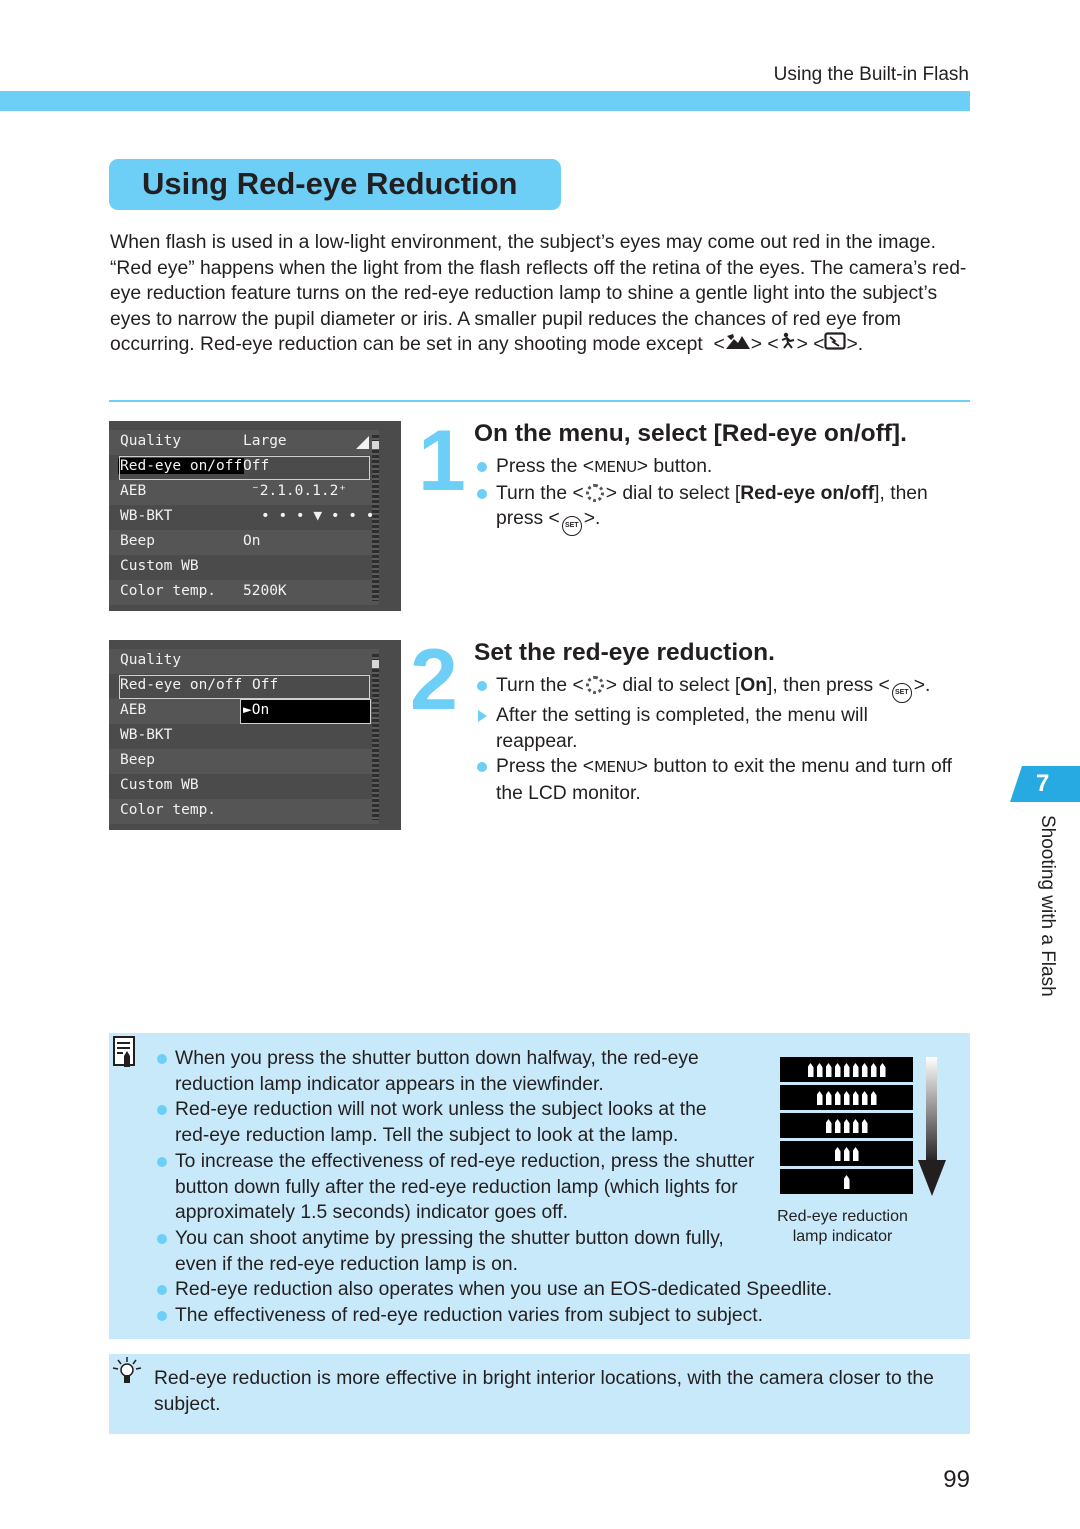  I want to click on page-number: 99, so click(956, 1479).